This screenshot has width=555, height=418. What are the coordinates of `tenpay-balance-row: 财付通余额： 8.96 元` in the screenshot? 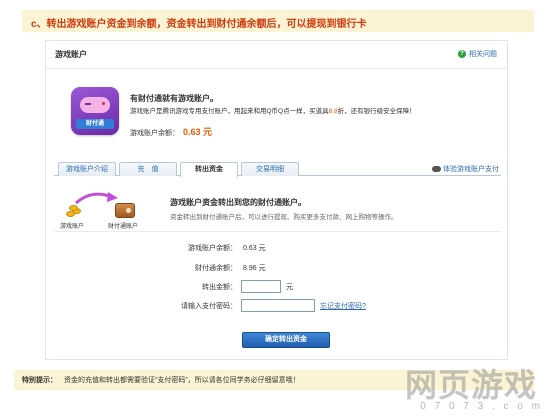 It's located at (277, 268).